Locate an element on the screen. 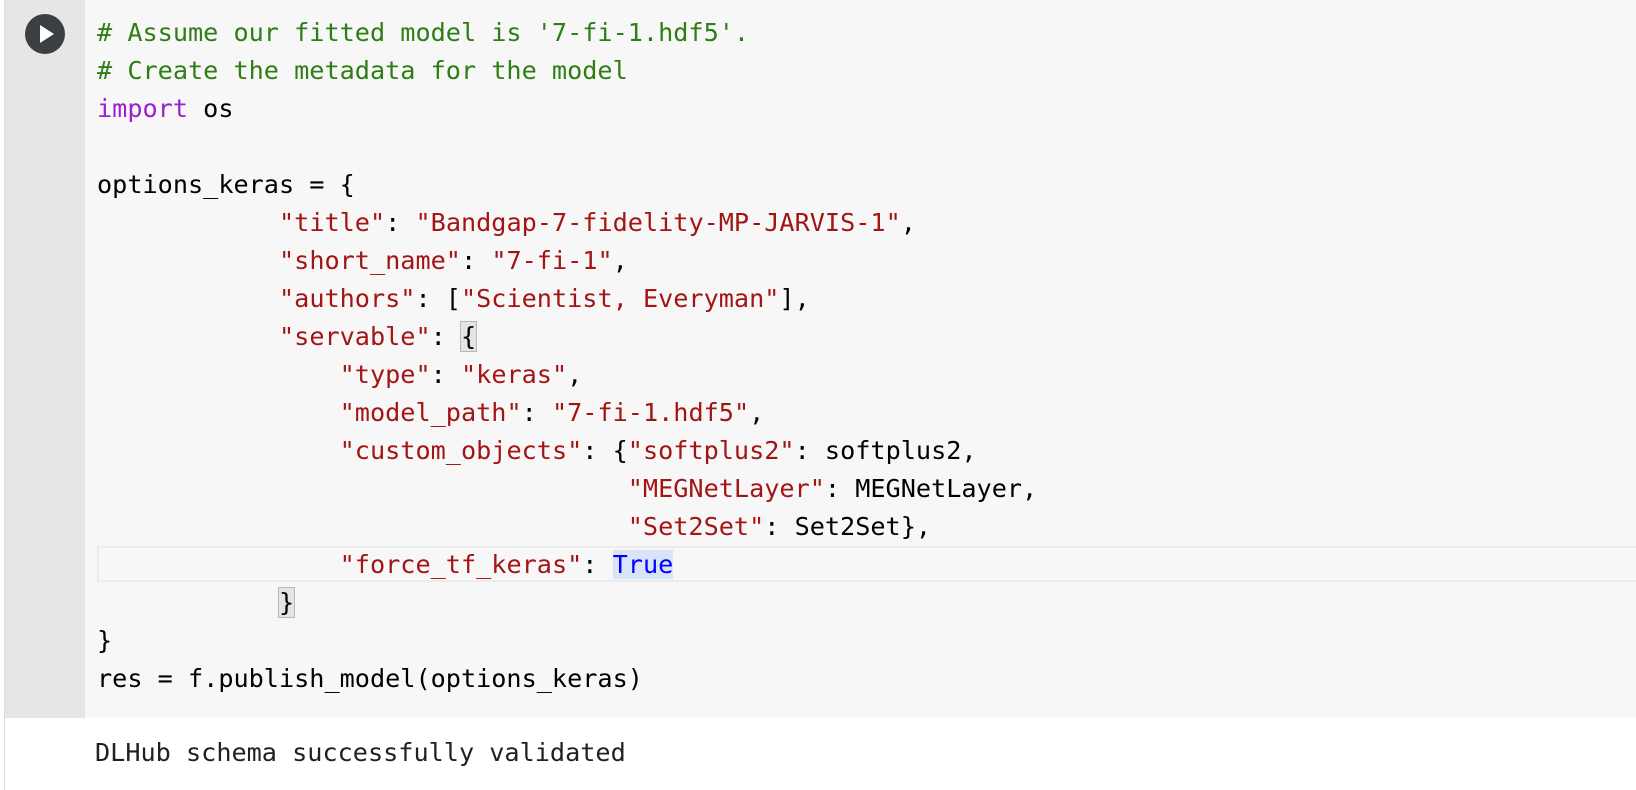  code-line: # Create the metadata for the model is located at coordinates (567, 71).